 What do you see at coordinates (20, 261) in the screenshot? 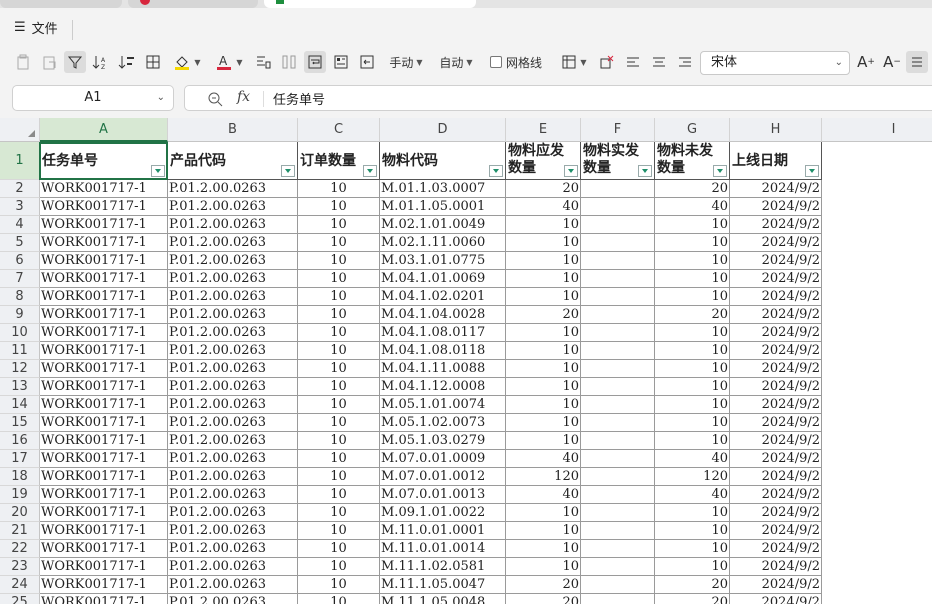
I see `row-header: 6` at bounding box center [20, 261].